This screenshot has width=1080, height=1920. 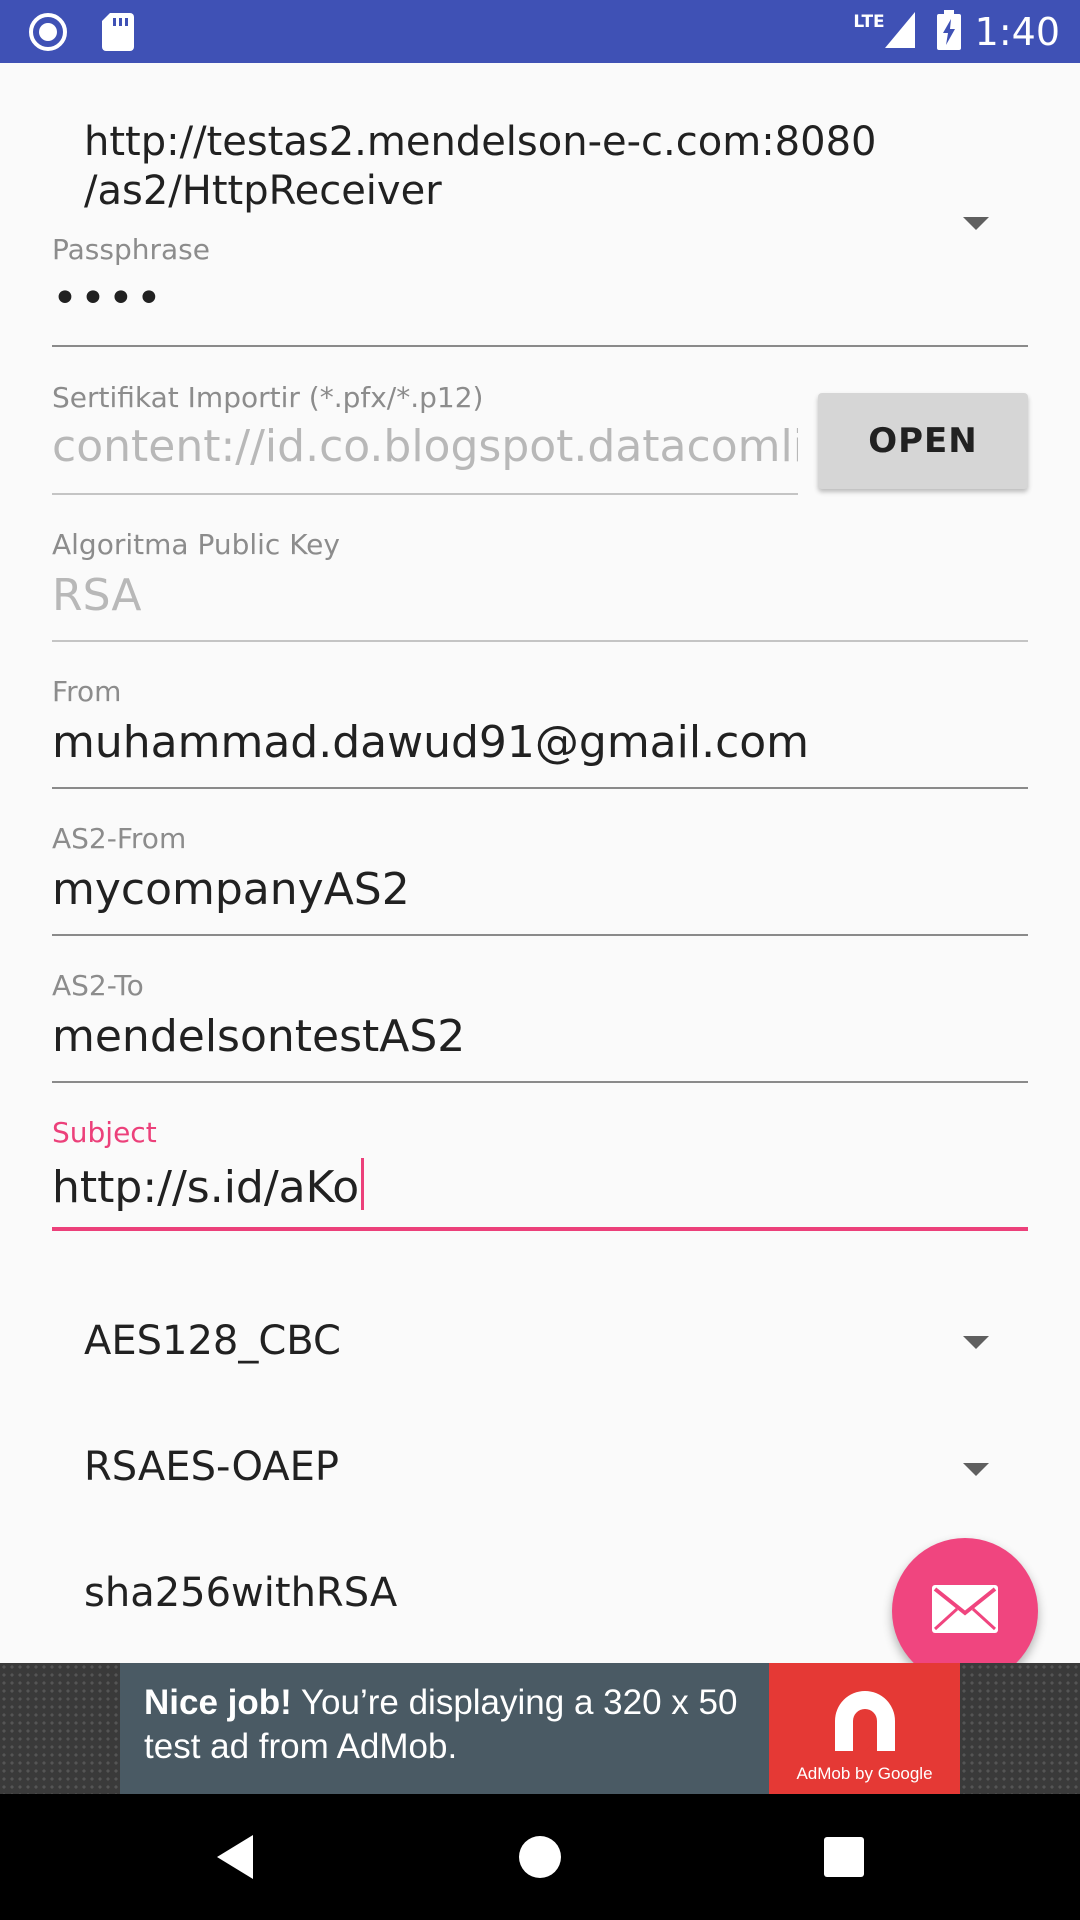 What do you see at coordinates (87, 691) in the screenshot?
I see `from-label: From` at bounding box center [87, 691].